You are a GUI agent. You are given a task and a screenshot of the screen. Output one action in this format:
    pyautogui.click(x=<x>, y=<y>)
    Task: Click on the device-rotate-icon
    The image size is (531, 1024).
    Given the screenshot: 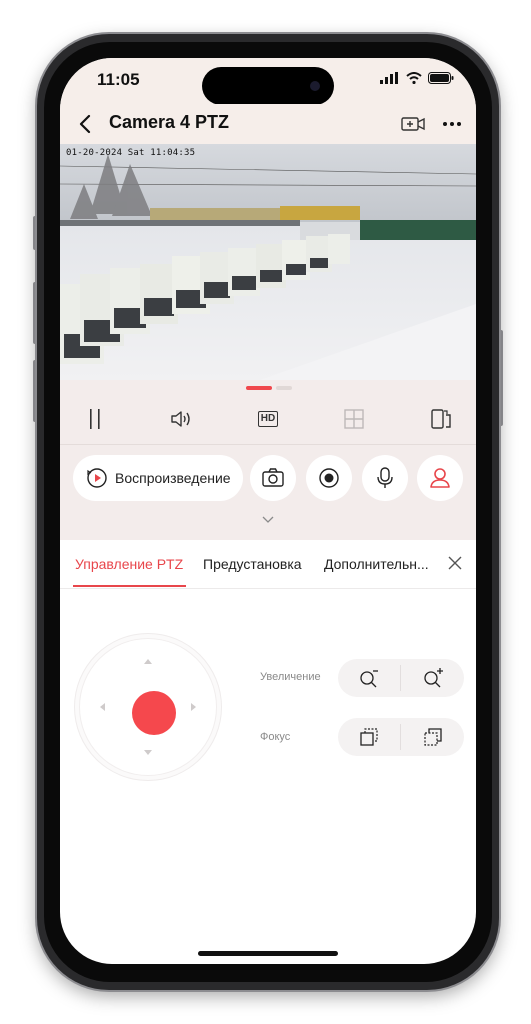 What is the action you would take?
    pyautogui.click(x=441, y=419)
    